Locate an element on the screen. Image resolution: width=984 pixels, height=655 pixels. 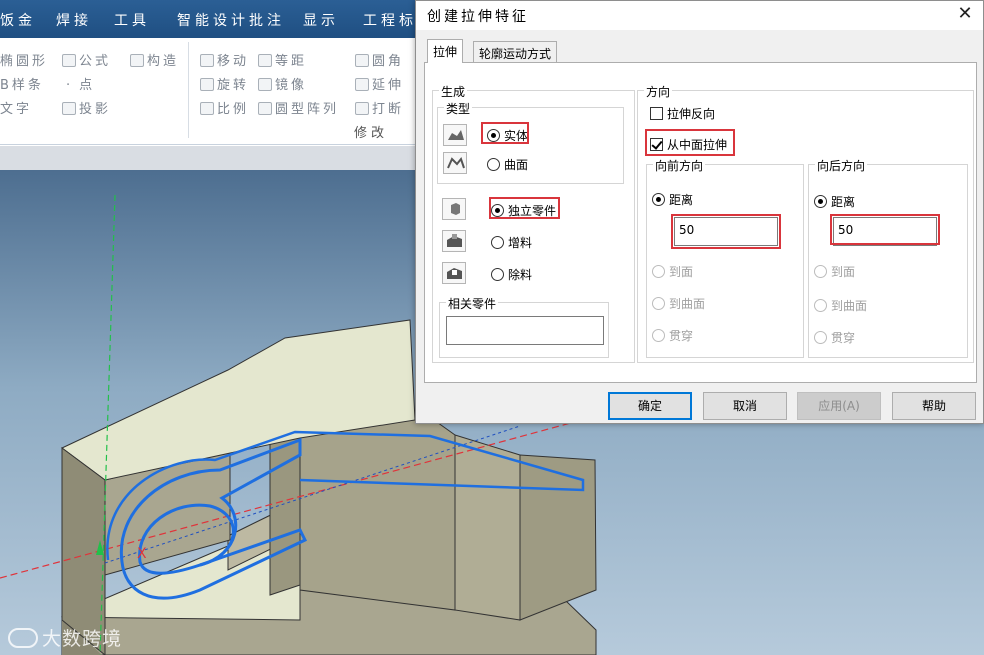
radio-surface: 曲面 is located at coordinates (507, 164).